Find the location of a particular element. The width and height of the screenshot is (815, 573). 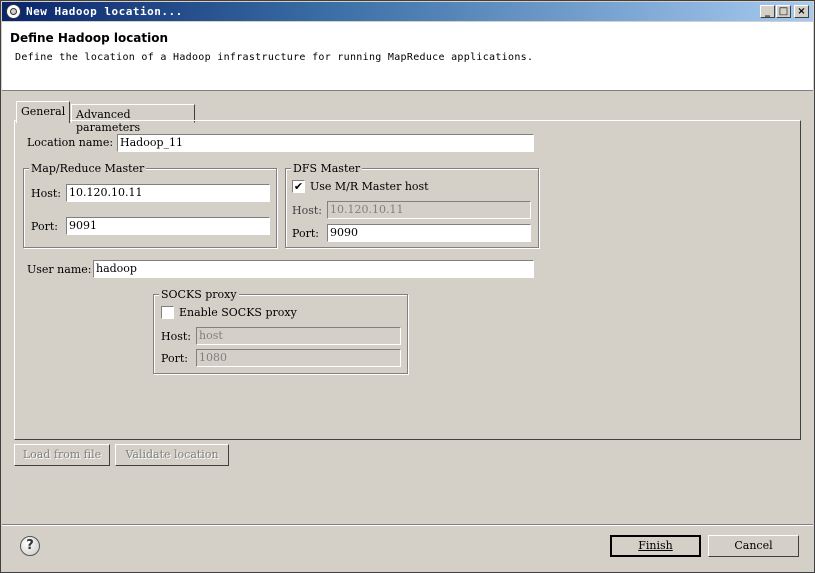

finish-button: Finish is located at coordinates (655, 546).